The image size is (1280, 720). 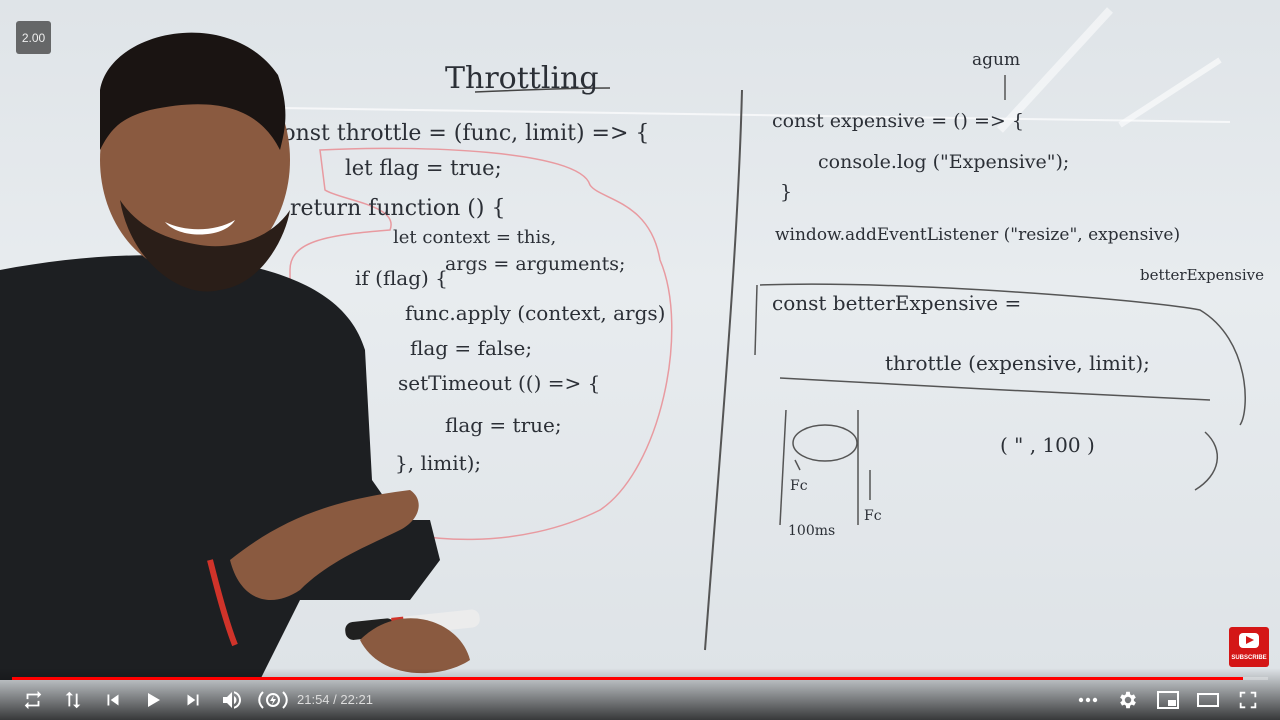 I want to click on code-line: const betterExpensive =, so click(x=896, y=303).